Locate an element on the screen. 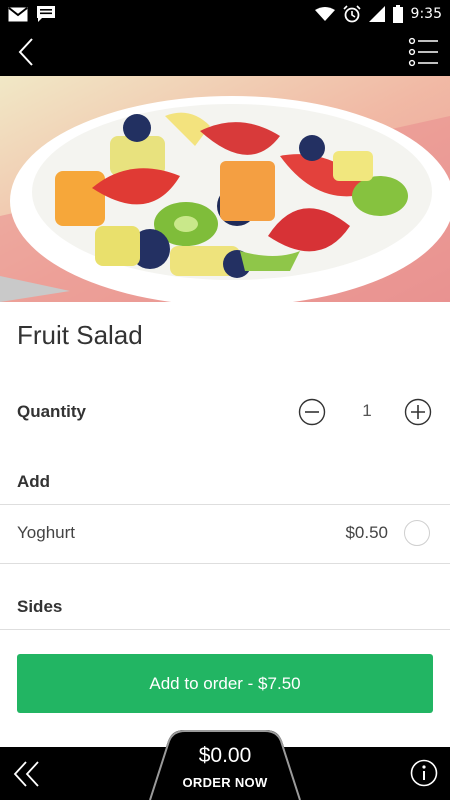 This screenshot has height=805, width=450. previous-button is located at coordinates (27, 774).